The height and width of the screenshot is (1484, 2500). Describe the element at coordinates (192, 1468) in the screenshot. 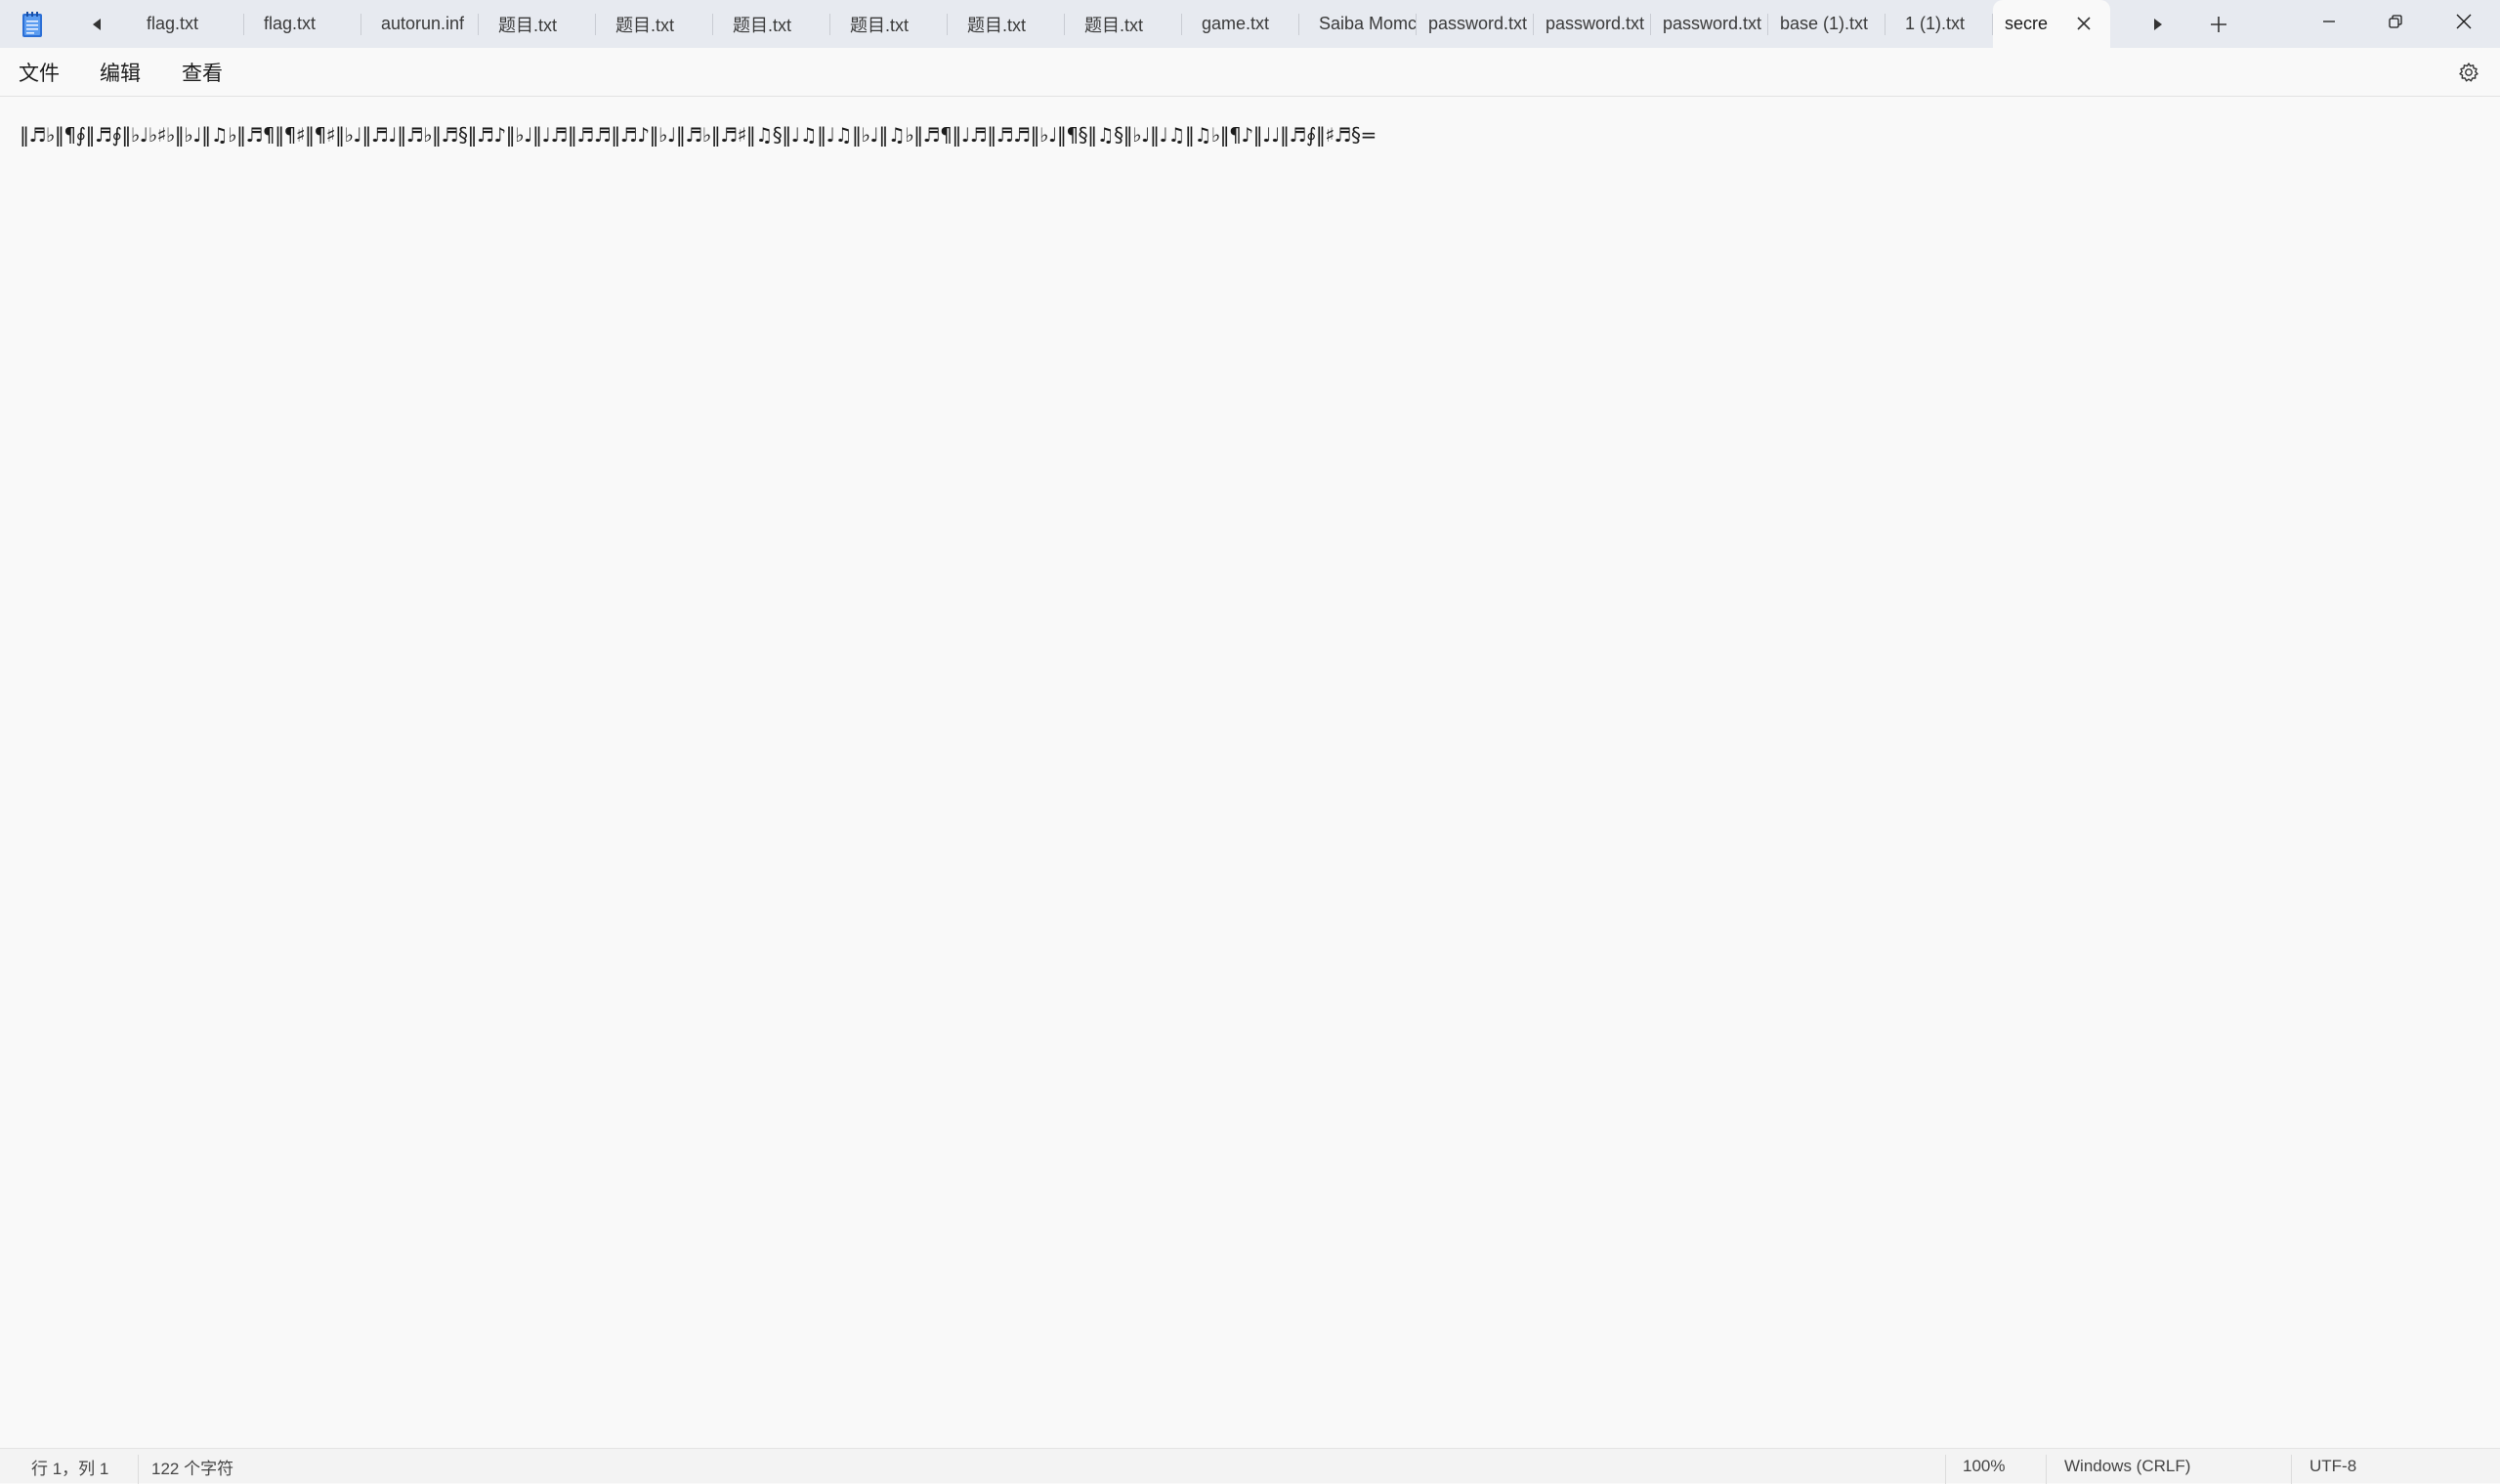

I see `character-count: 122 个字符` at that location.